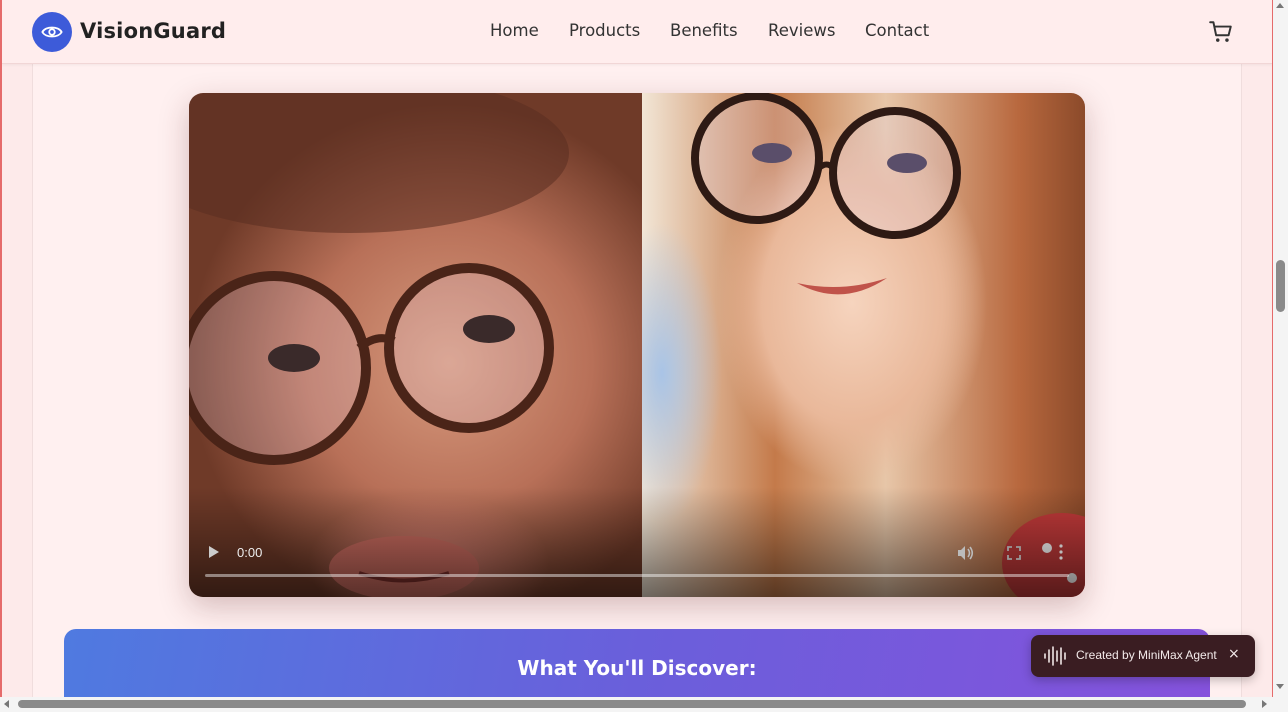 The height and width of the screenshot is (712, 1288). I want to click on close-icon: ×, so click(1234, 654).